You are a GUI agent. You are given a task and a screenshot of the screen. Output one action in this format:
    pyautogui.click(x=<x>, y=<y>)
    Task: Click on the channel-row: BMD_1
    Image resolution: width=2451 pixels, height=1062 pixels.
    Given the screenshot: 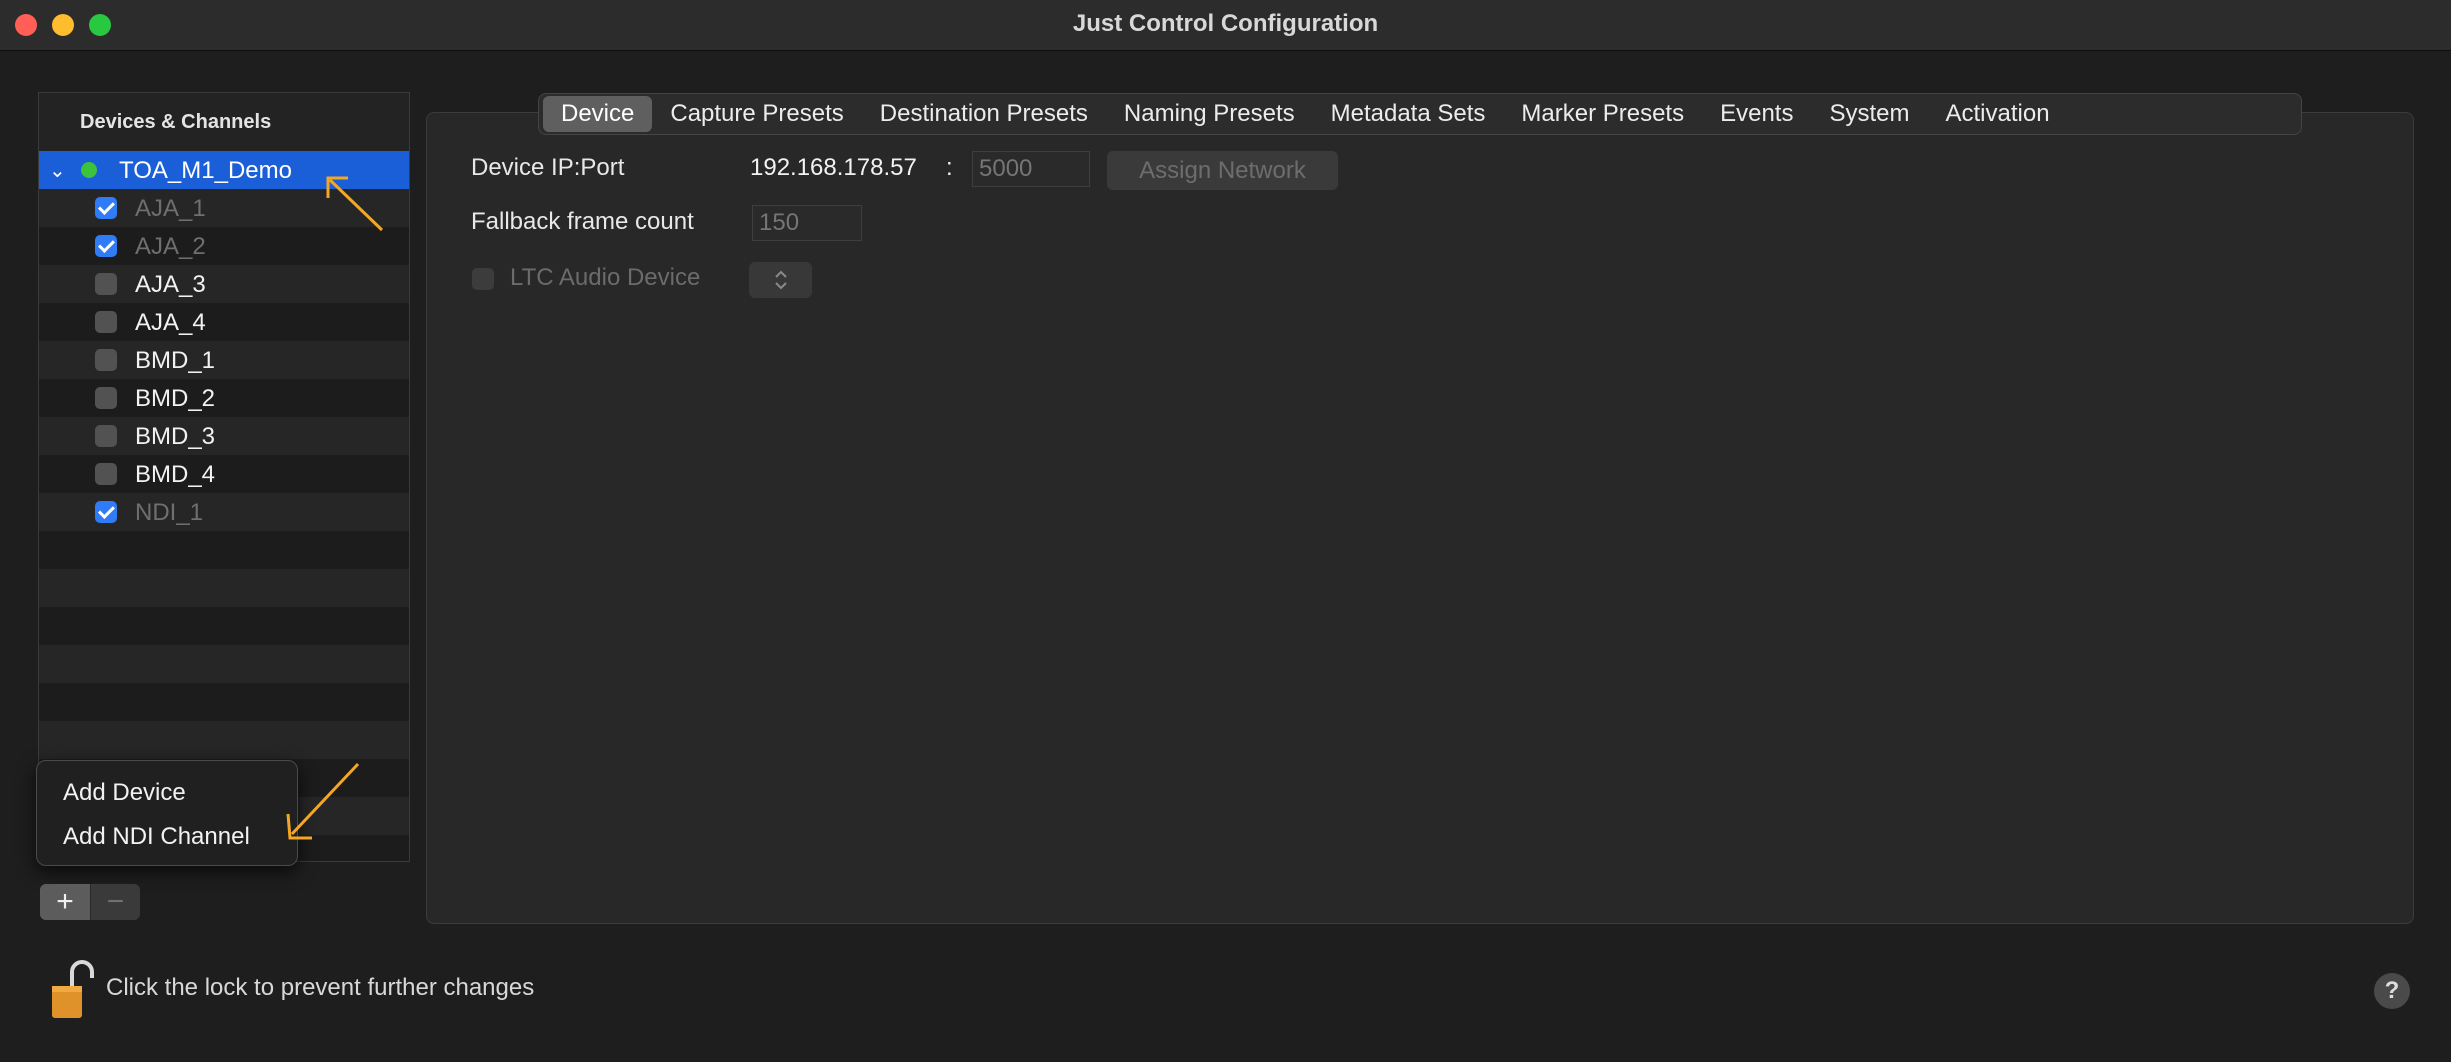 What is the action you would take?
    pyautogui.click(x=224, y=360)
    